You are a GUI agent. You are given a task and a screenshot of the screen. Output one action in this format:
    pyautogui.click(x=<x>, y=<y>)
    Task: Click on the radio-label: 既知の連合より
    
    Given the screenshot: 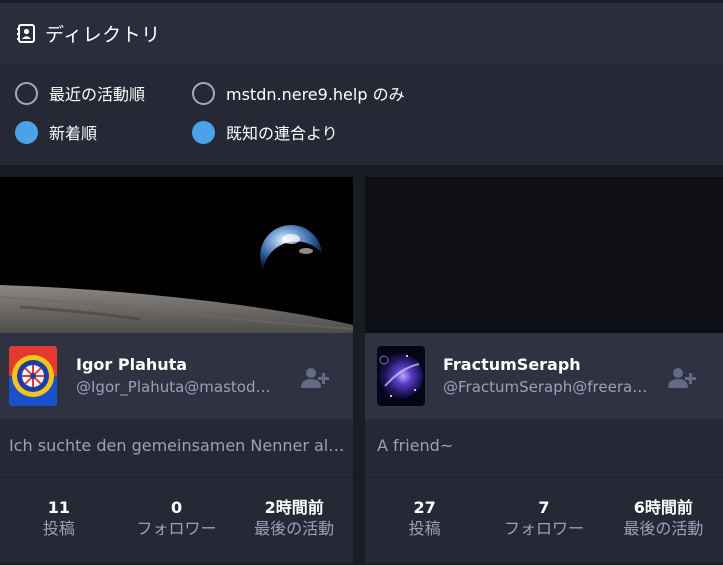 What is the action you would take?
    pyautogui.click(x=282, y=133)
    